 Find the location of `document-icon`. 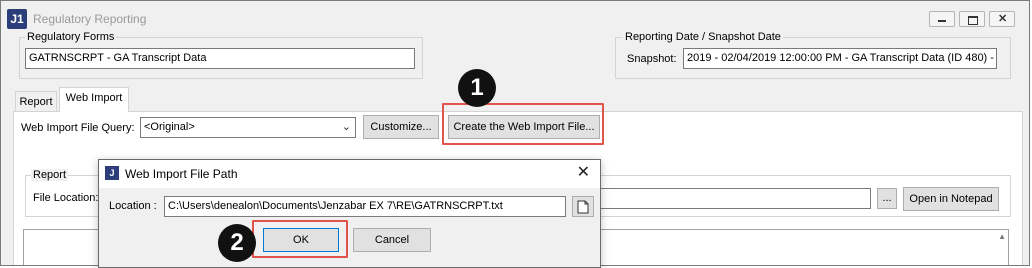

document-icon is located at coordinates (583, 207).